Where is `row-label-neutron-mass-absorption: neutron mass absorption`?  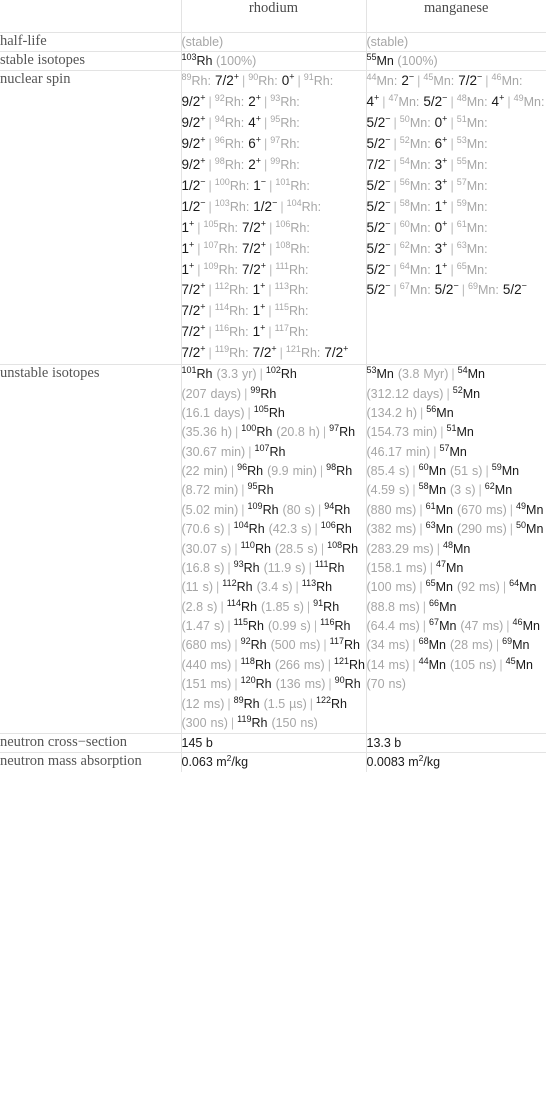
row-label-neutron-mass-absorption: neutron mass absorption is located at coordinates (91, 762).